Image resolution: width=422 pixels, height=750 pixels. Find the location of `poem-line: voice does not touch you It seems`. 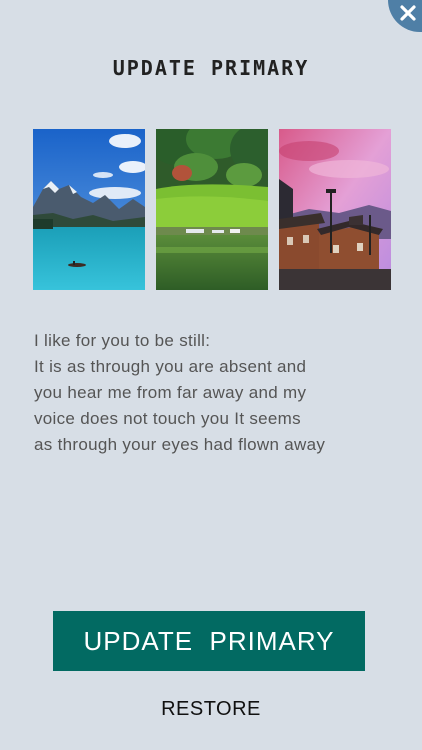

poem-line: voice does not touch you It seems is located at coordinates (167, 418).